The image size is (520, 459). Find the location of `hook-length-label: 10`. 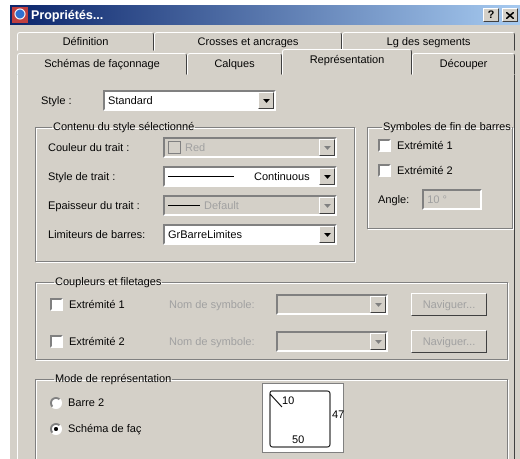

hook-length-label: 10 is located at coordinates (288, 401).